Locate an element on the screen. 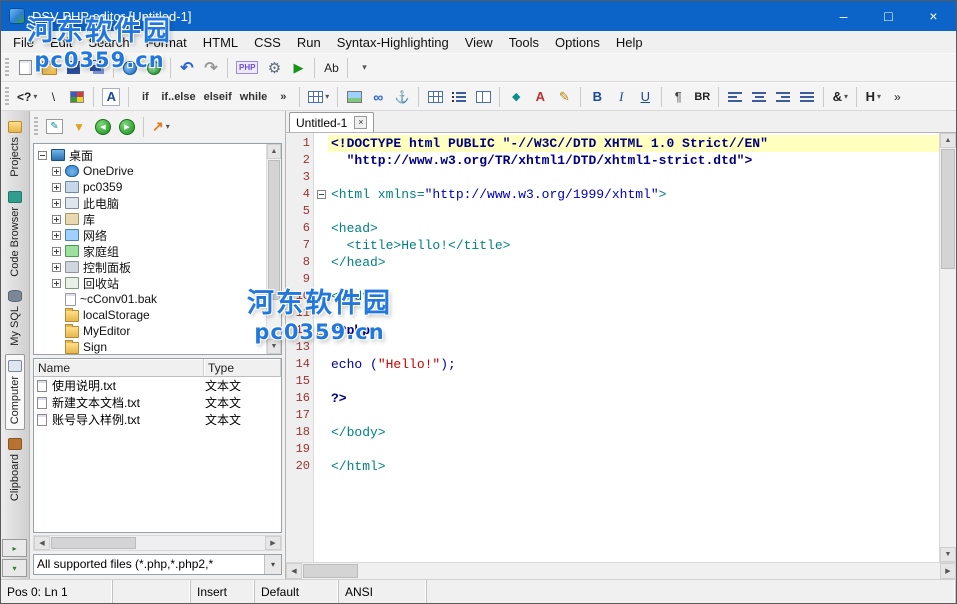 The image size is (957, 604). align-justify-button is located at coordinates (807, 97).